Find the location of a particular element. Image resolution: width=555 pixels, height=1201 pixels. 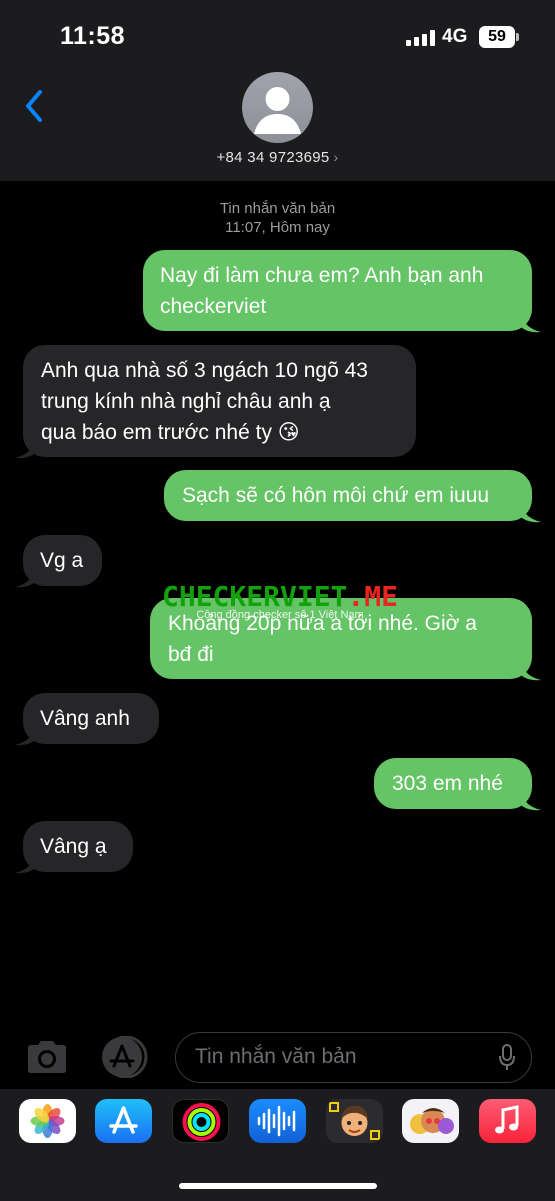

thread-type-label: Tin nhắn văn bản is located at coordinates (277, 208).